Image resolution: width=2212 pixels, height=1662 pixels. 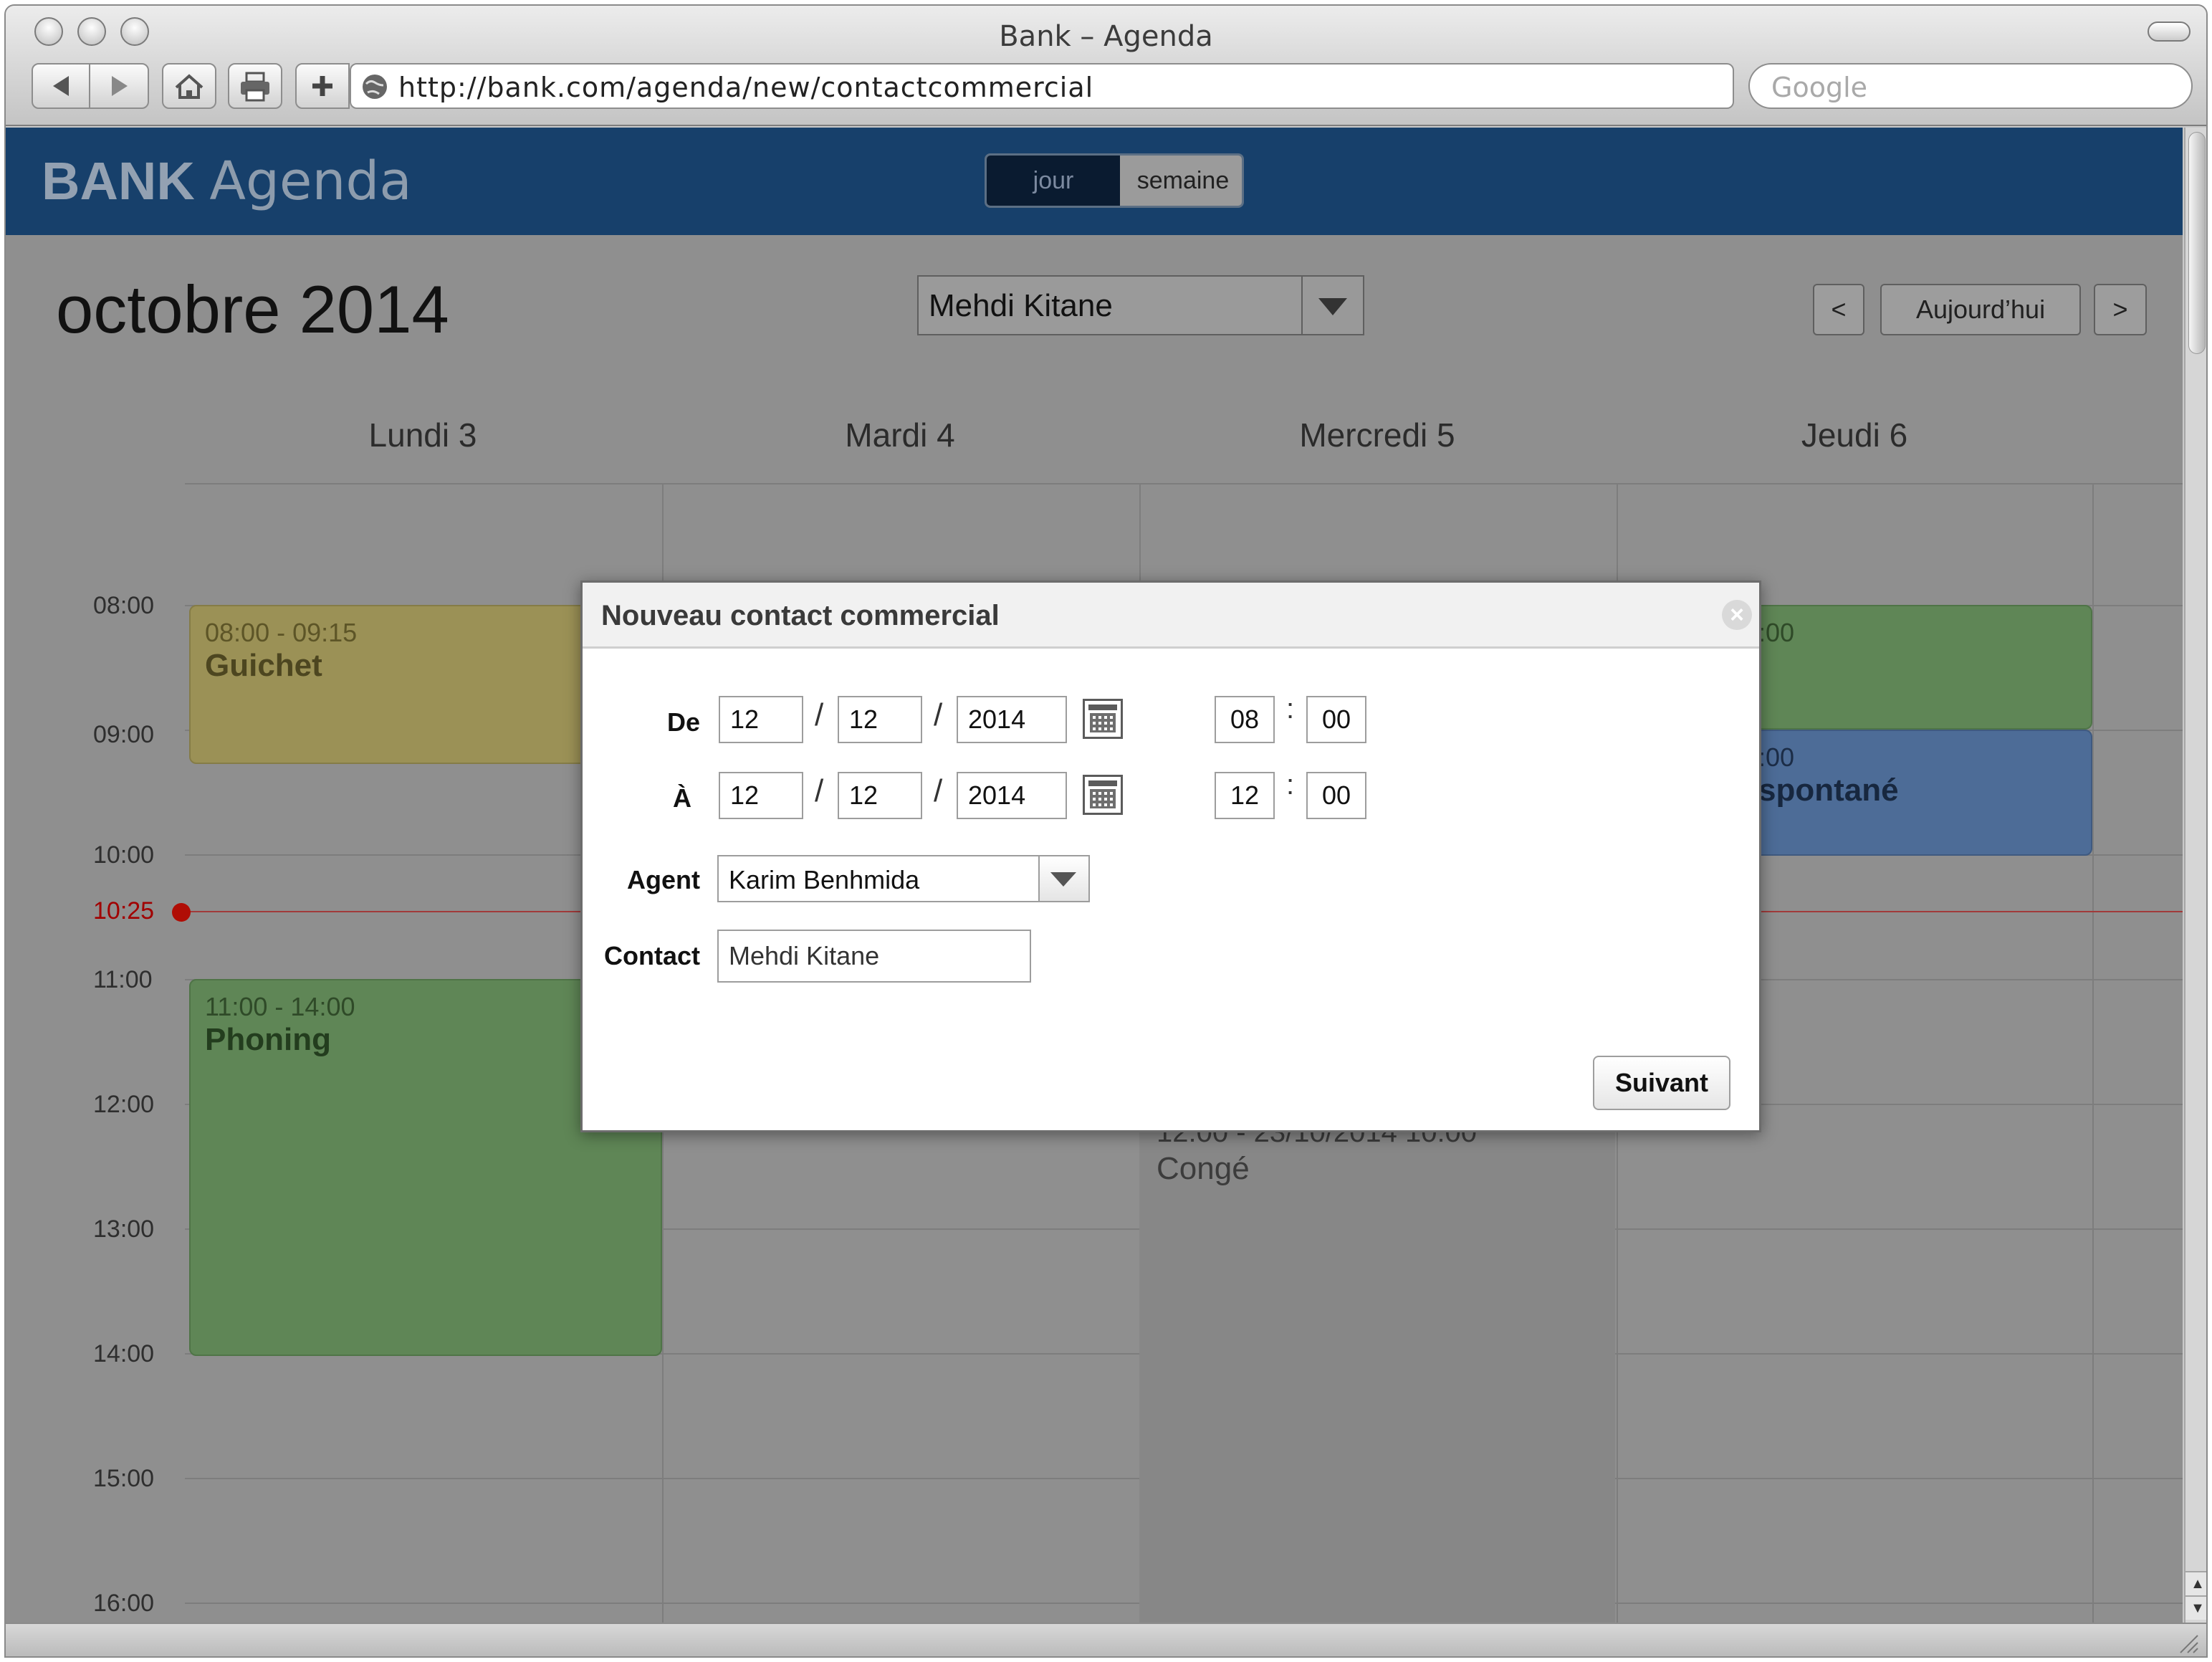 What do you see at coordinates (2187, 1642) in the screenshot?
I see `resize-grip-icon` at bounding box center [2187, 1642].